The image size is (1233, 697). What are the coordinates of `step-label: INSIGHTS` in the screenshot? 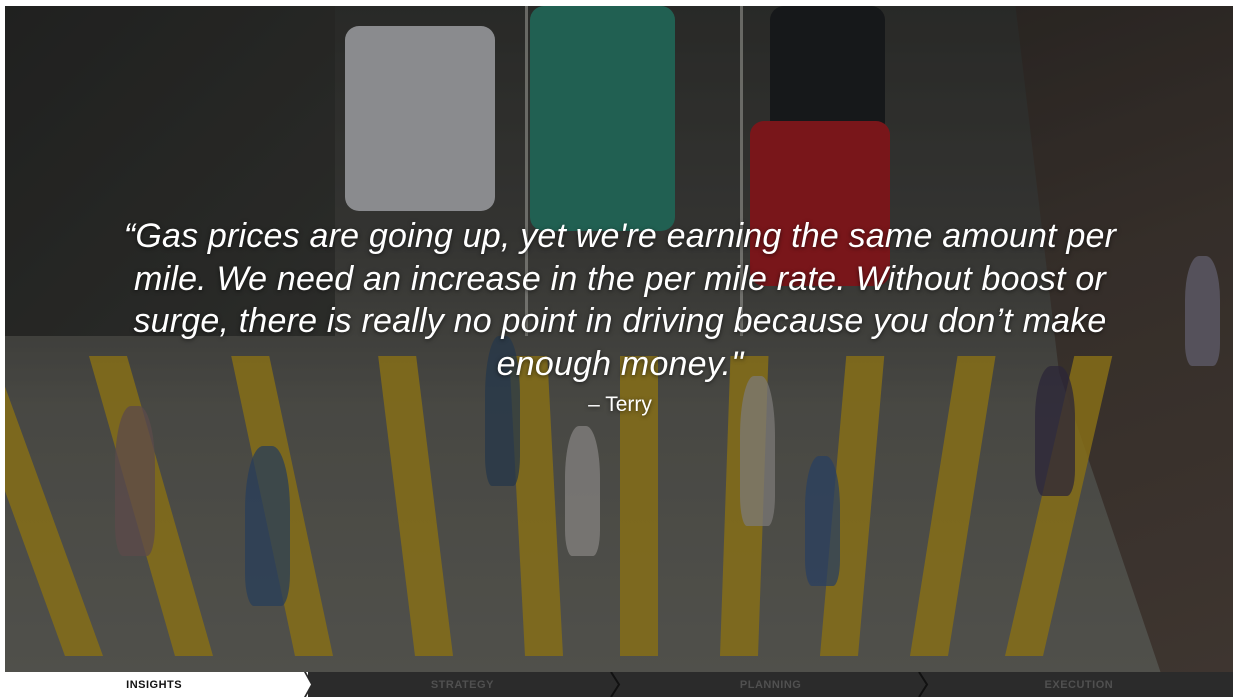 It's located at (154, 684).